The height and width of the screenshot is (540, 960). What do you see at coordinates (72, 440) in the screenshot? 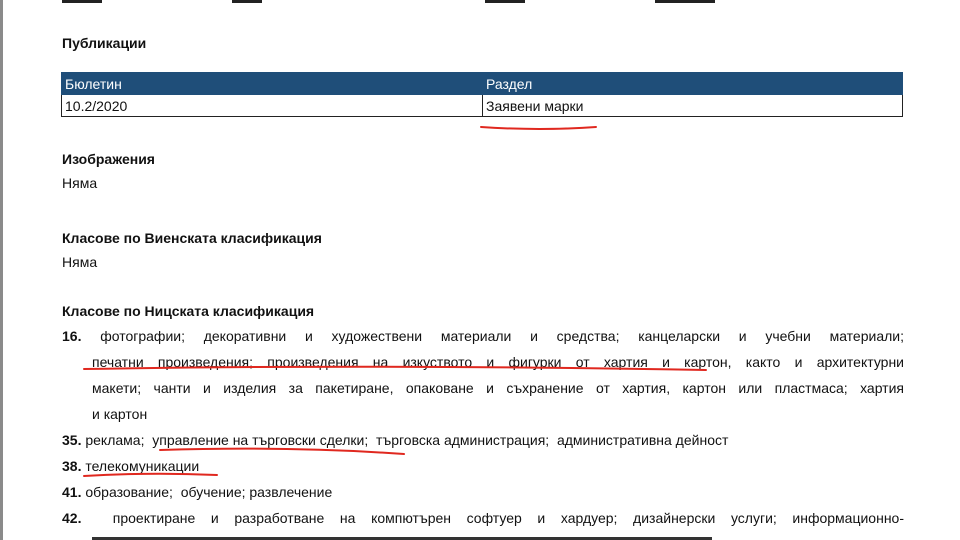
I see `class-number: 35.` at bounding box center [72, 440].